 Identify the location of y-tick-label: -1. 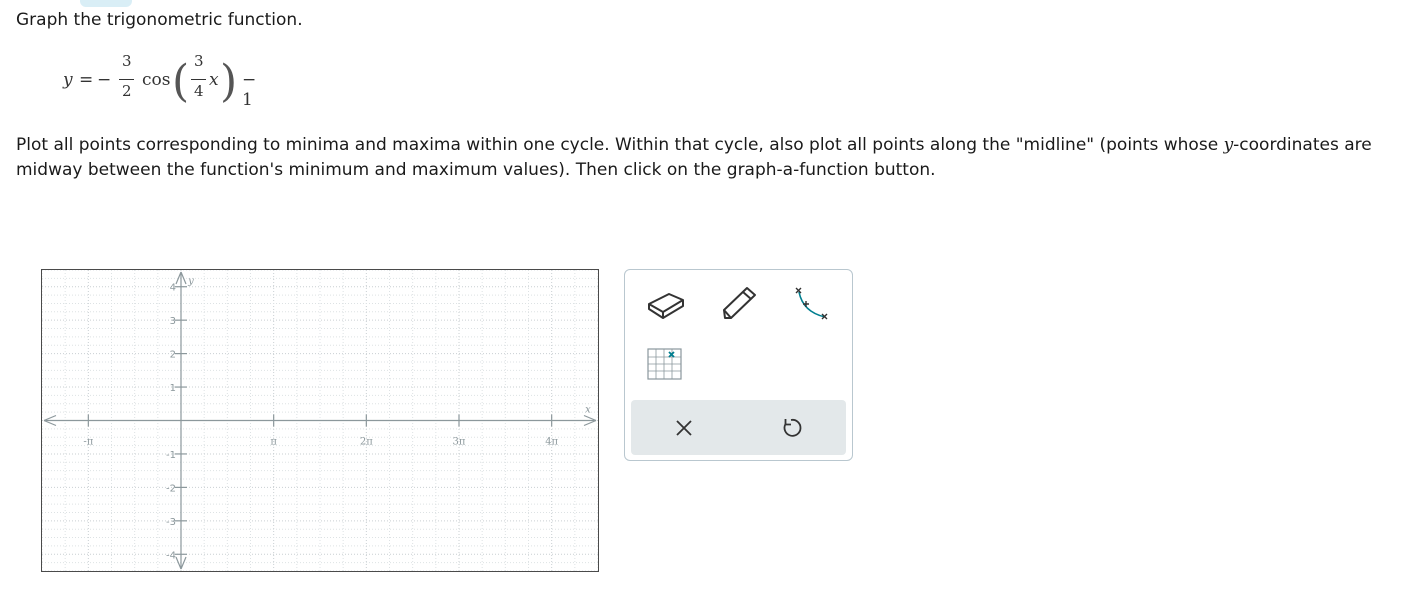
(171, 455).